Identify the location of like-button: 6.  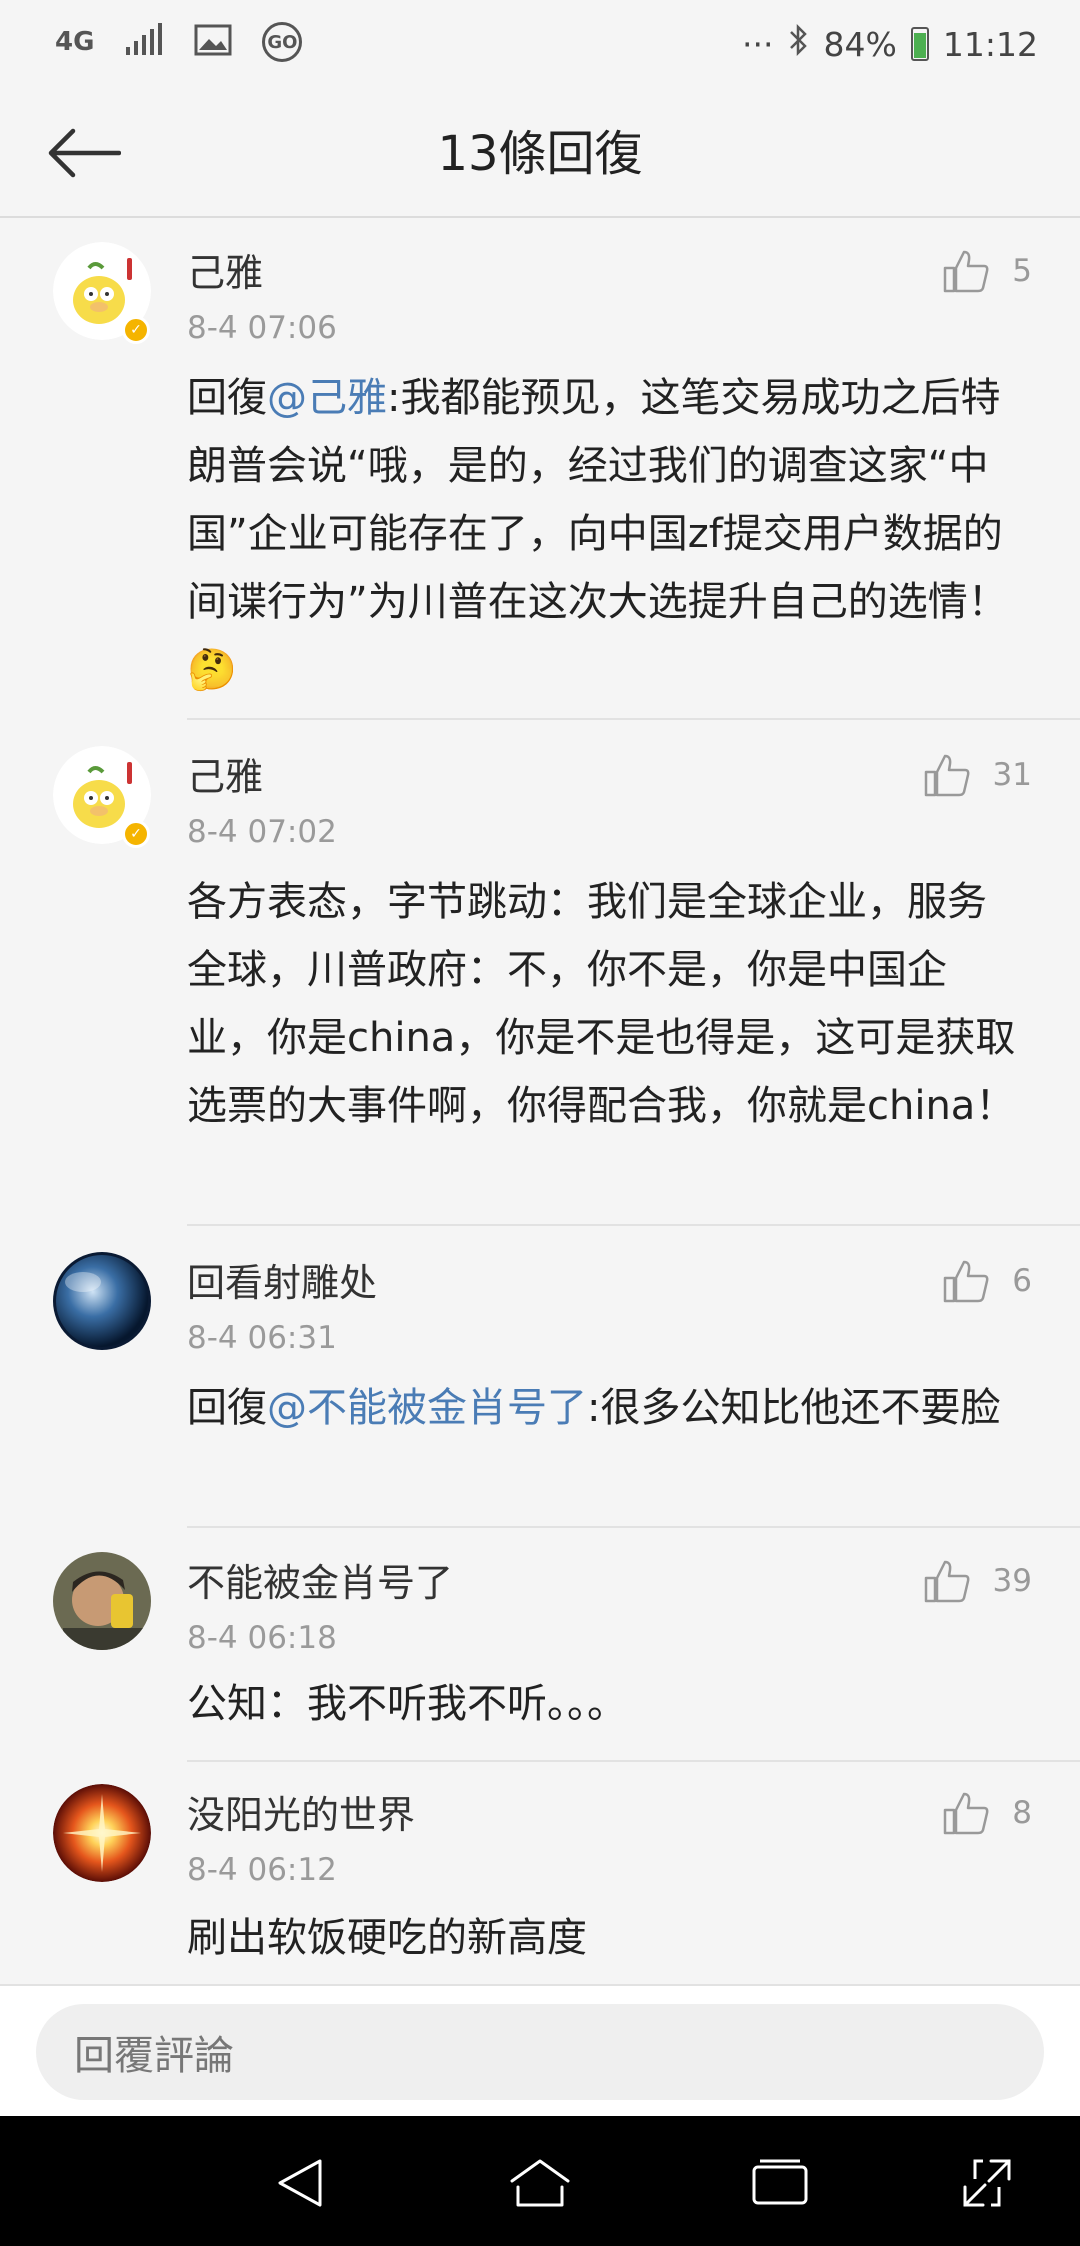
(987, 1281).